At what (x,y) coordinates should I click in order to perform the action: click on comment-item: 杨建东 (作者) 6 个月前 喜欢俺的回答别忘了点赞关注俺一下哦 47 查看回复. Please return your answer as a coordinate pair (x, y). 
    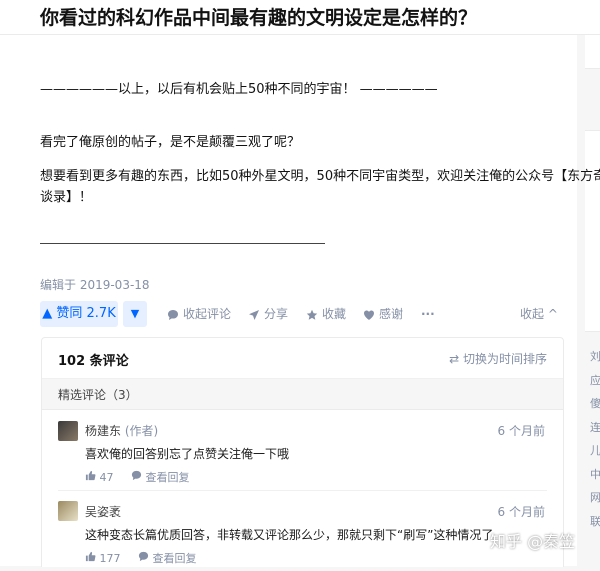
    Looking at the image, I should click on (302, 450).